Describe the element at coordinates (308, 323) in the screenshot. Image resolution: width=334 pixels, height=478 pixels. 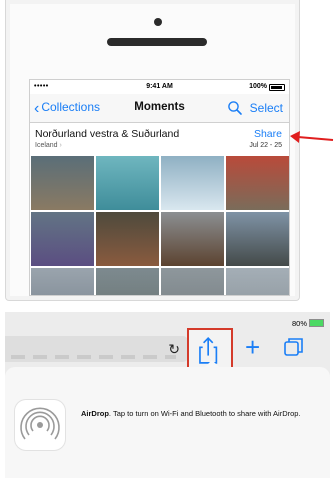
I see `ipad-status-bar: 80%` at that location.